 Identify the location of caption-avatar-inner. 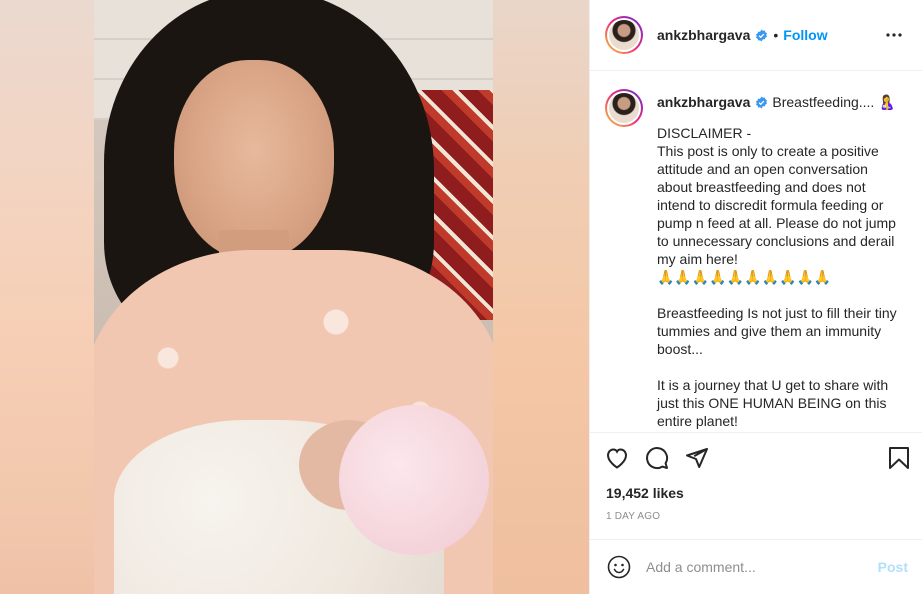
(624, 108).